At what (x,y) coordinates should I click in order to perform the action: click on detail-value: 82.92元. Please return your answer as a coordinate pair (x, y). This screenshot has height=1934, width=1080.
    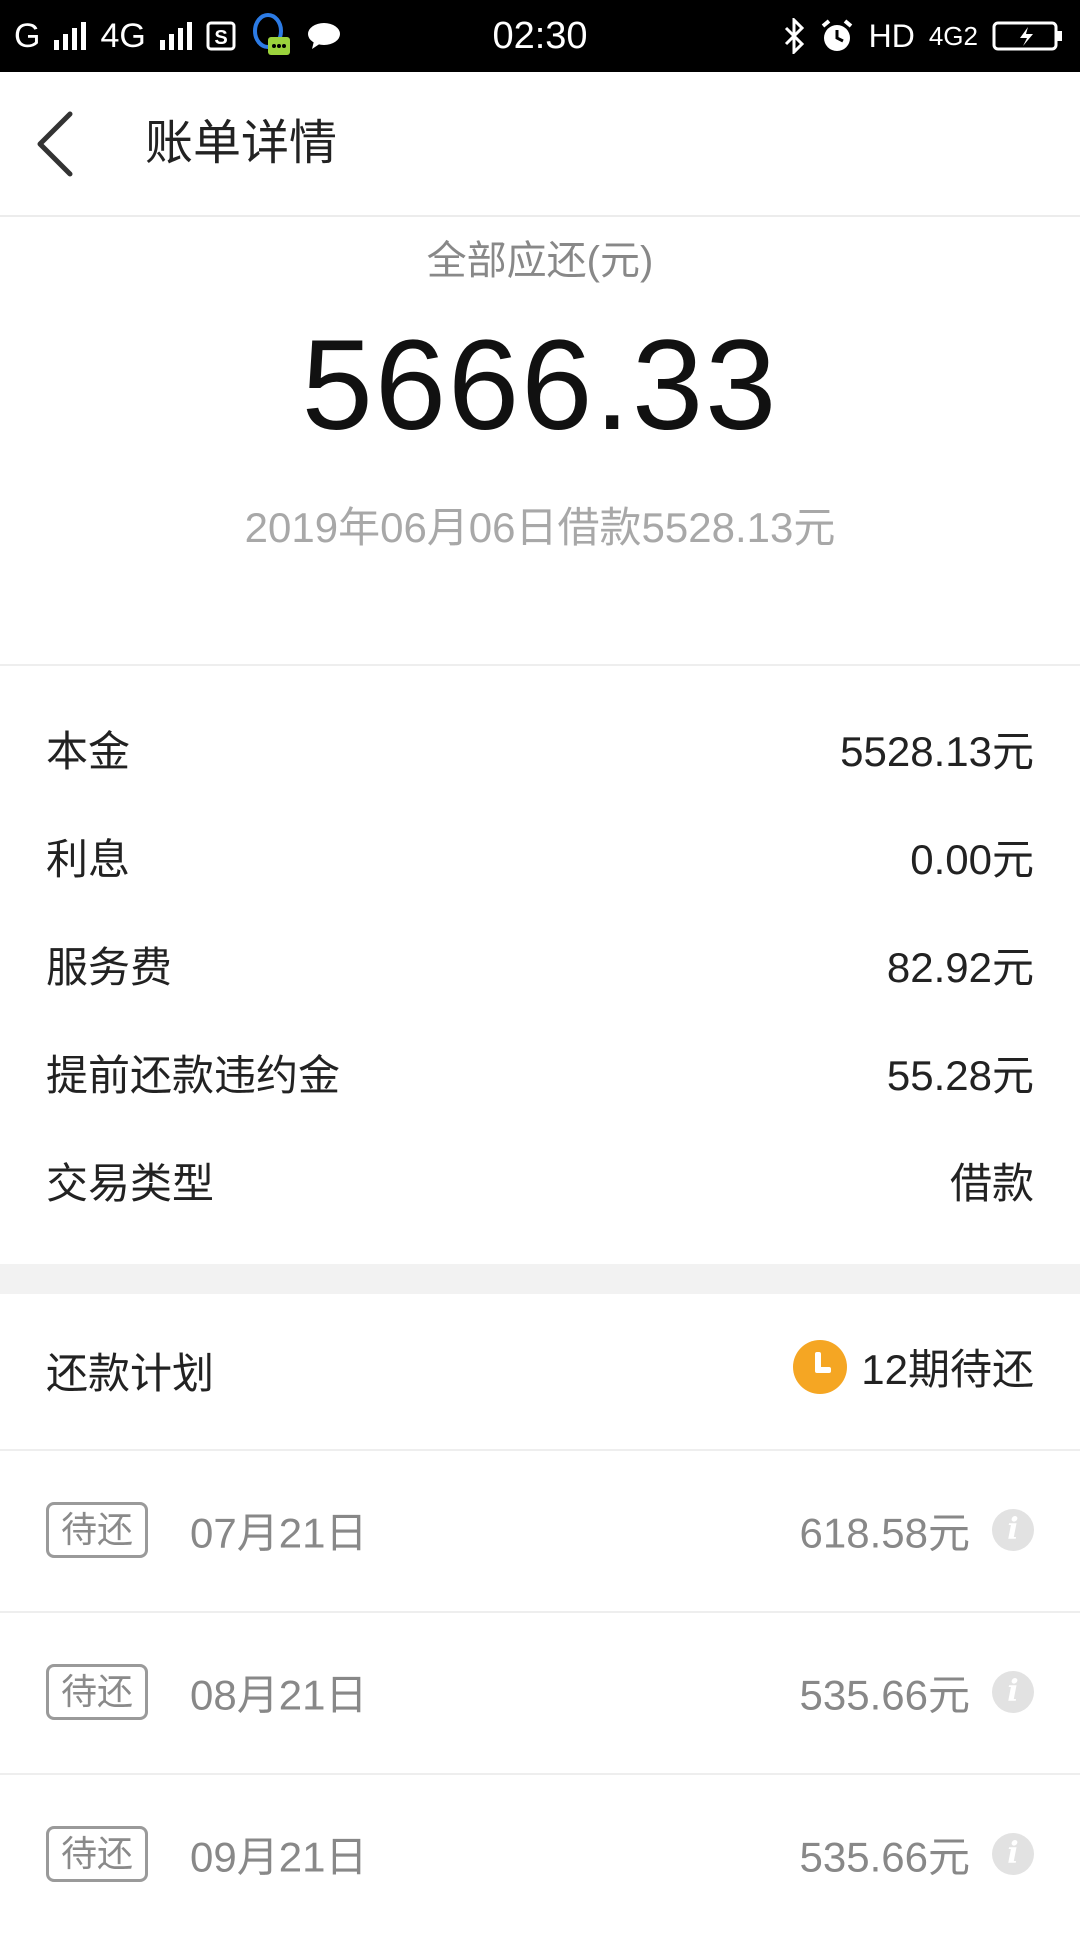
    Looking at the image, I should click on (960, 967).